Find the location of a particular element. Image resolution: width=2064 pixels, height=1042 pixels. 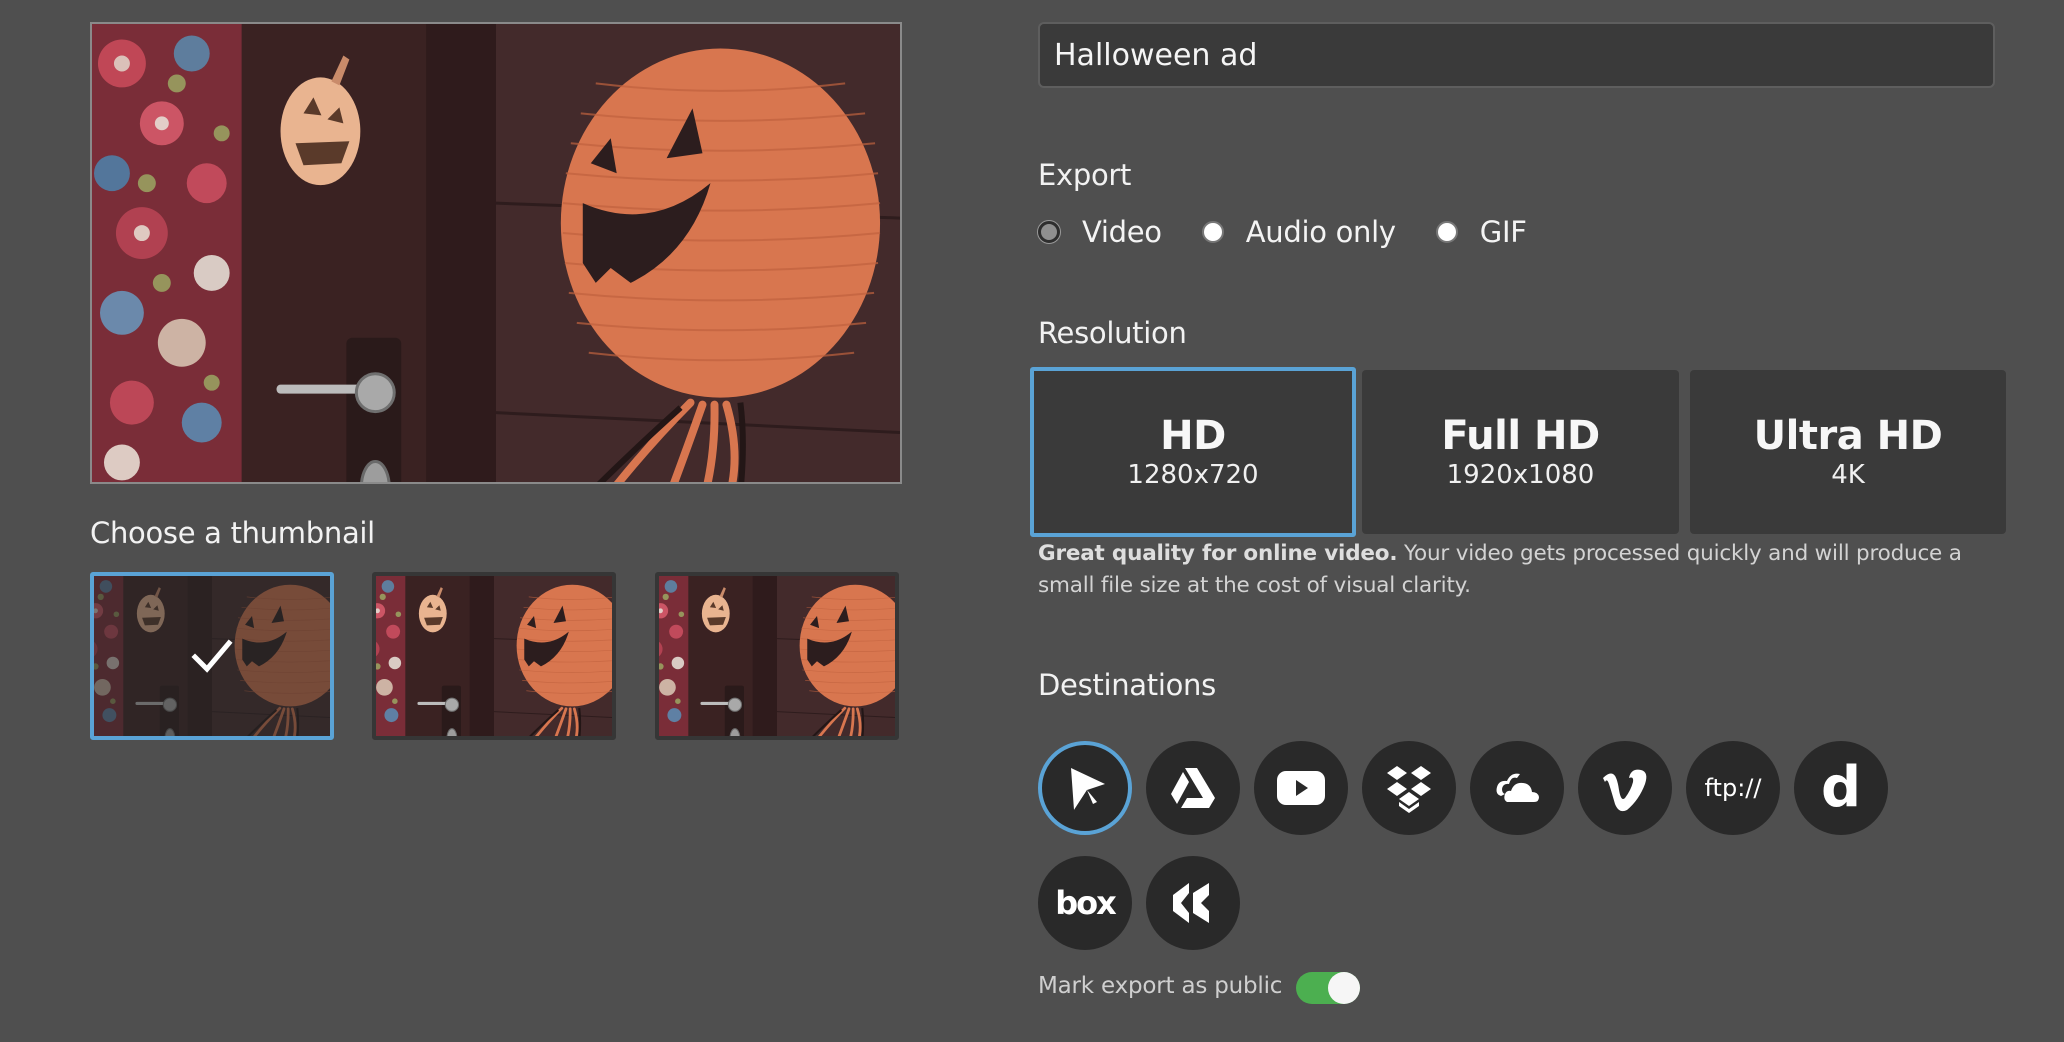

resolution-detail: 1920x1080 is located at coordinates (1520, 475).